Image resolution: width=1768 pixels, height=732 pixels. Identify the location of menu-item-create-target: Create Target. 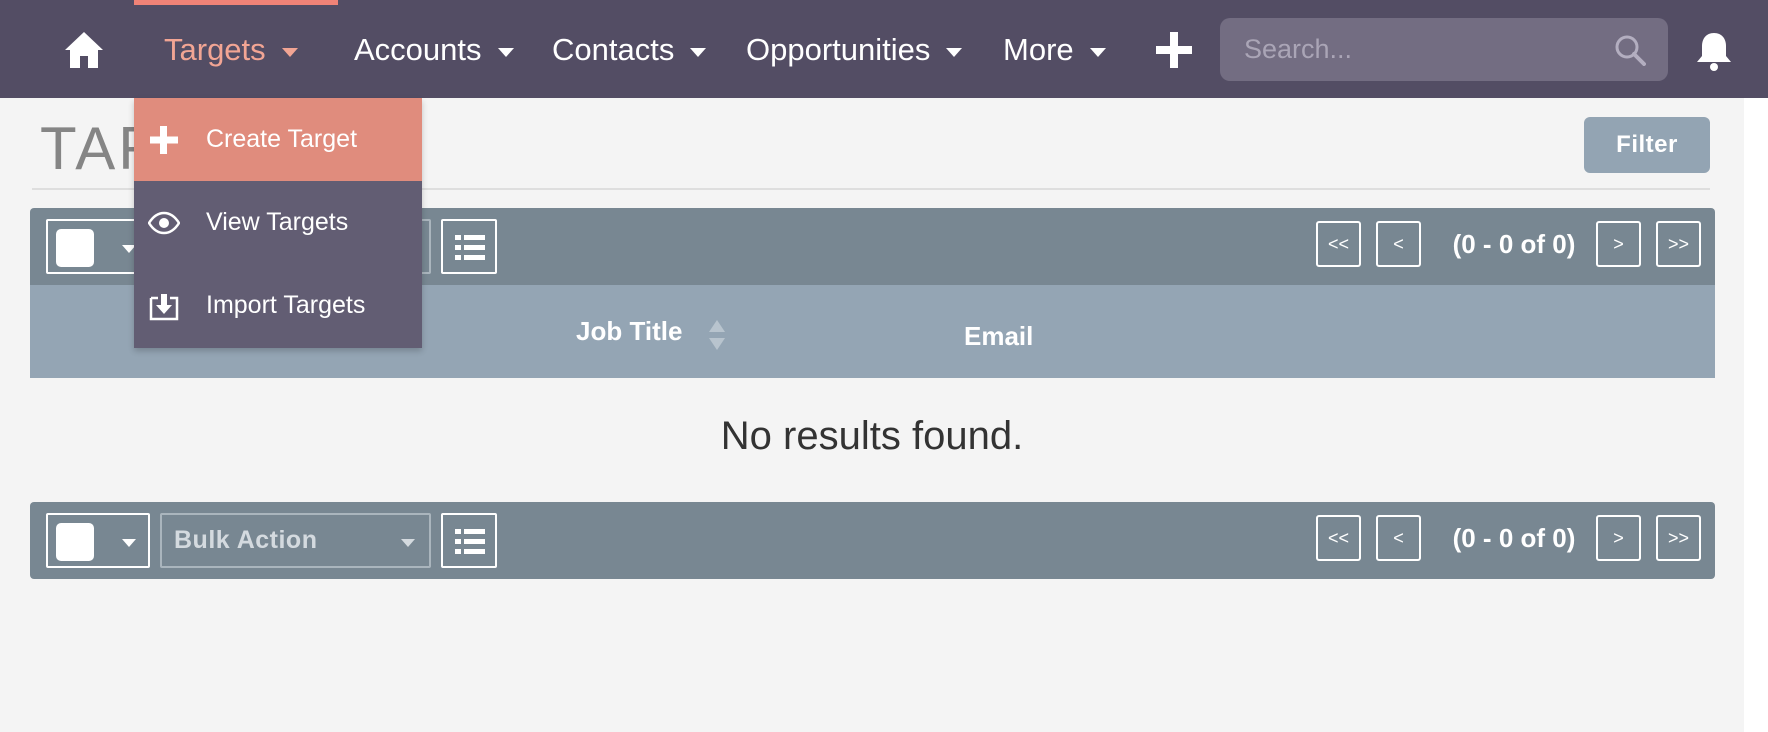
(278, 139).